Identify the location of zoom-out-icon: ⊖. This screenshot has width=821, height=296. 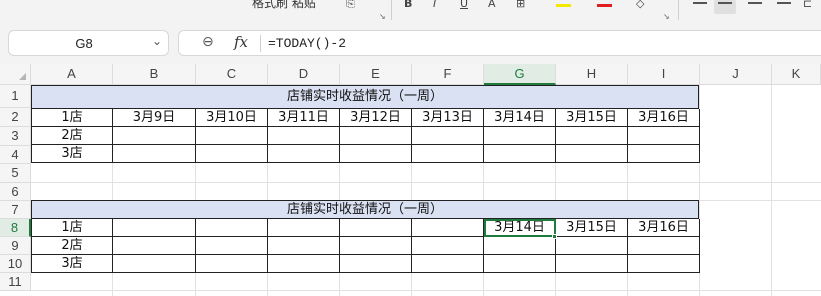
(208, 42).